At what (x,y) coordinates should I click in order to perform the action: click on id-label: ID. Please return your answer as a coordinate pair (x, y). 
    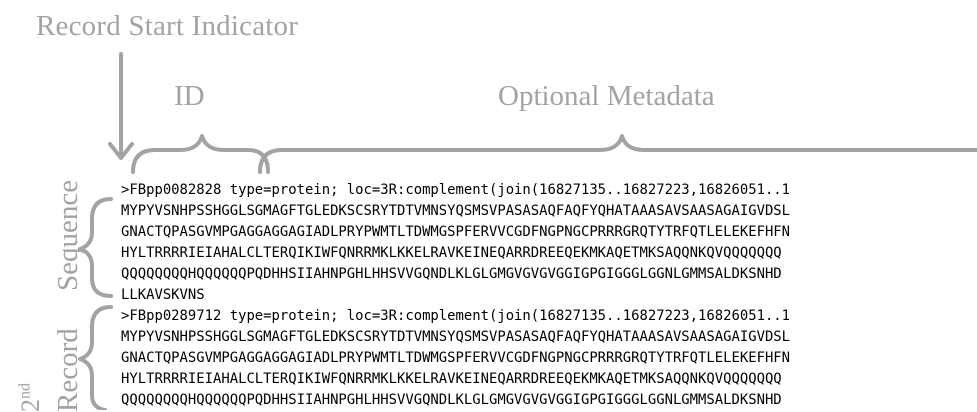
    Looking at the image, I should click on (189, 96).